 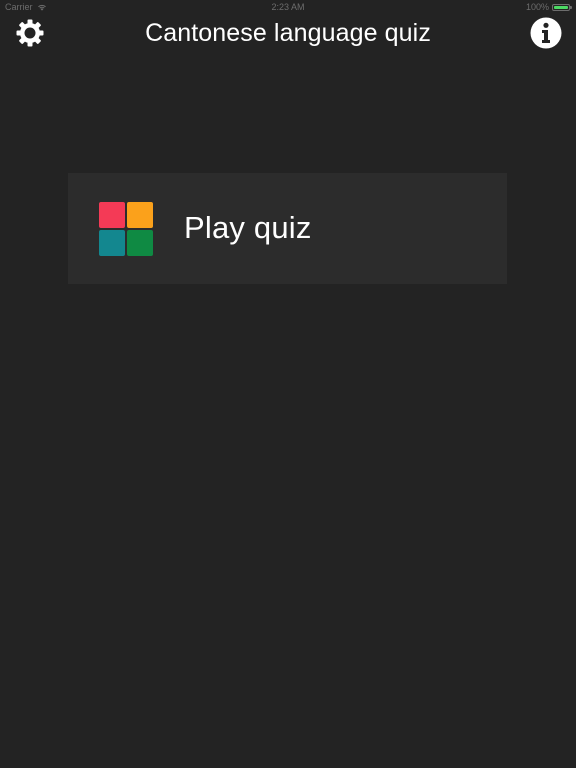 What do you see at coordinates (112, 243) in the screenshot?
I see `logo-tile-teal` at bounding box center [112, 243].